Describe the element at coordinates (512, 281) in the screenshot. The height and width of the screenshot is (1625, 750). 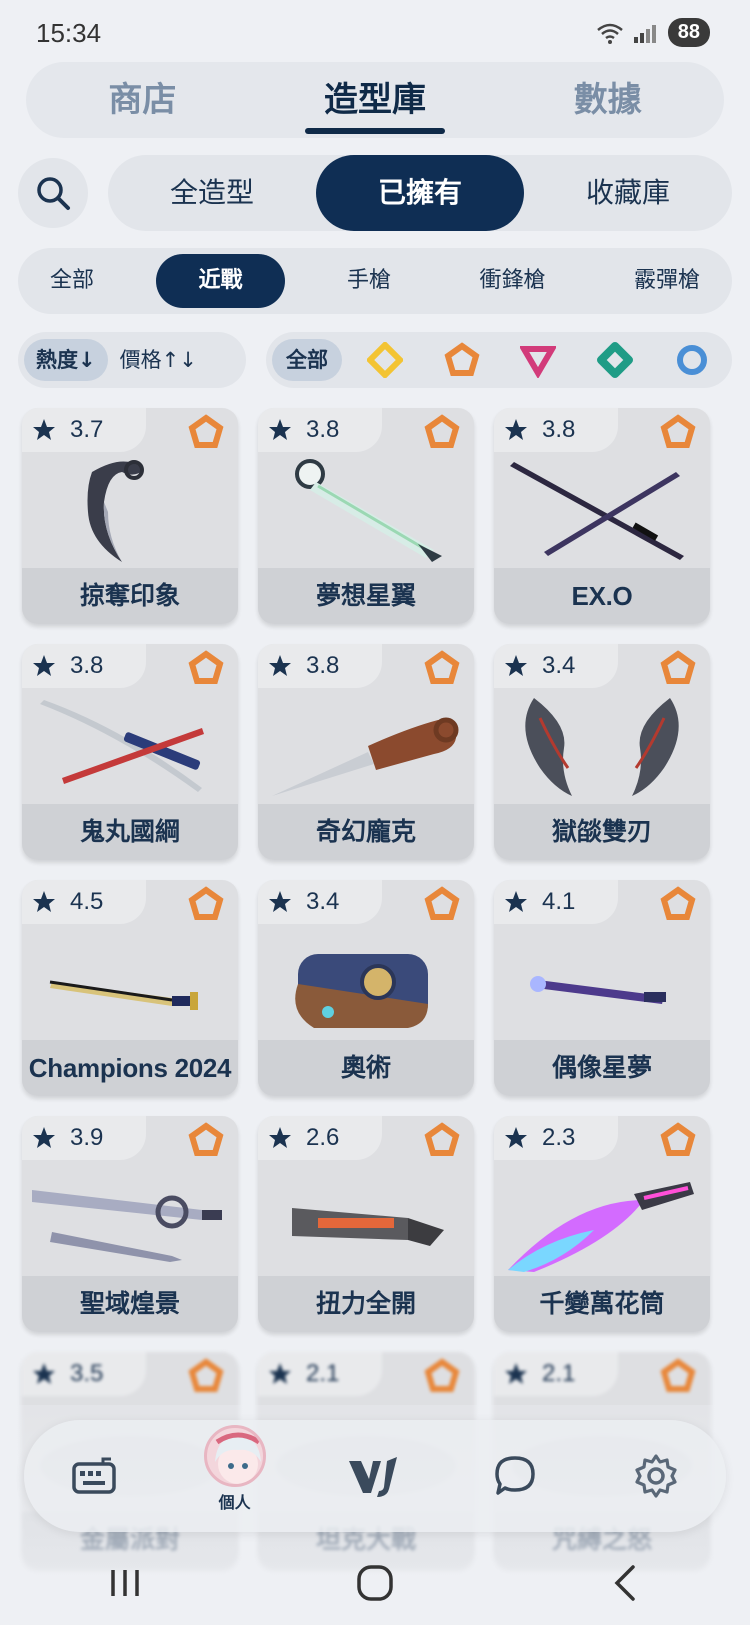
I see `weapon-tab-smg: 衝鋒槍` at that location.